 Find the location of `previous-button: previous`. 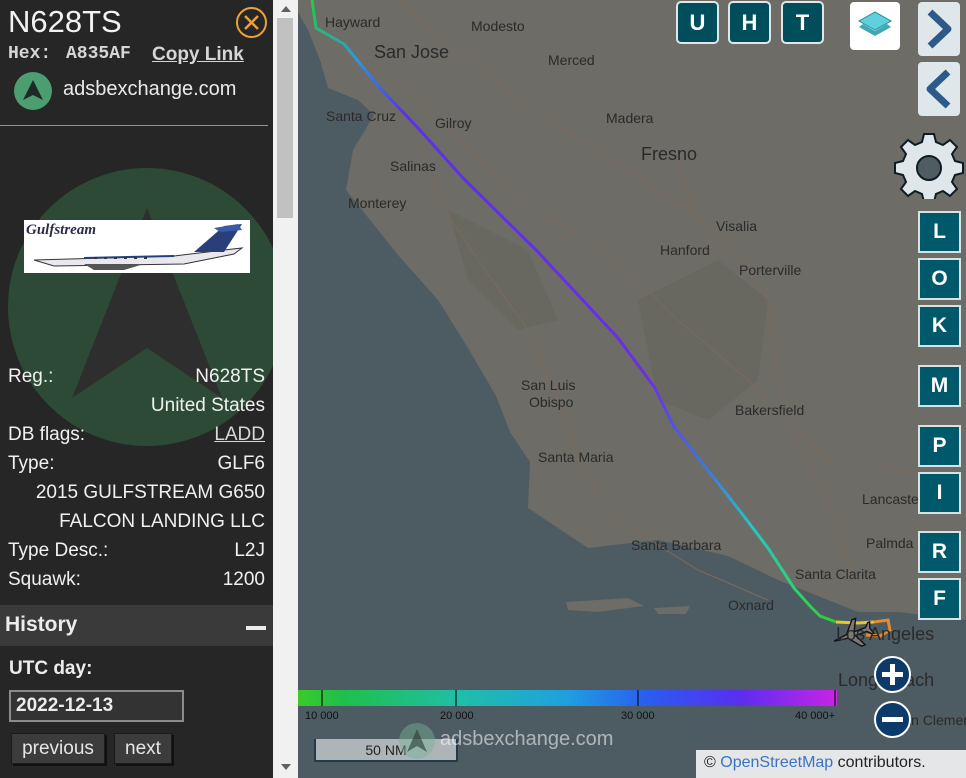

previous-button: previous is located at coordinates (58, 748).